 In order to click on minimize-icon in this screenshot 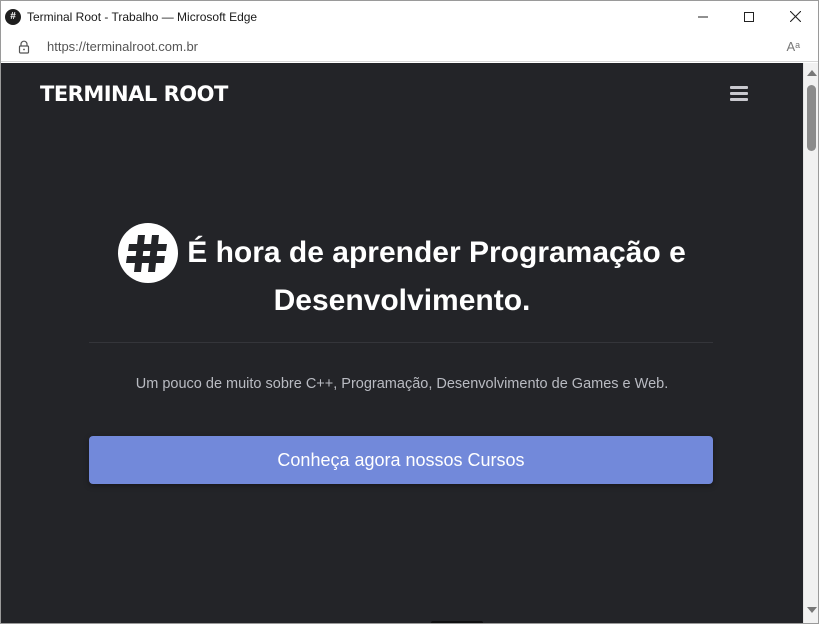, I will do `click(703, 16)`.